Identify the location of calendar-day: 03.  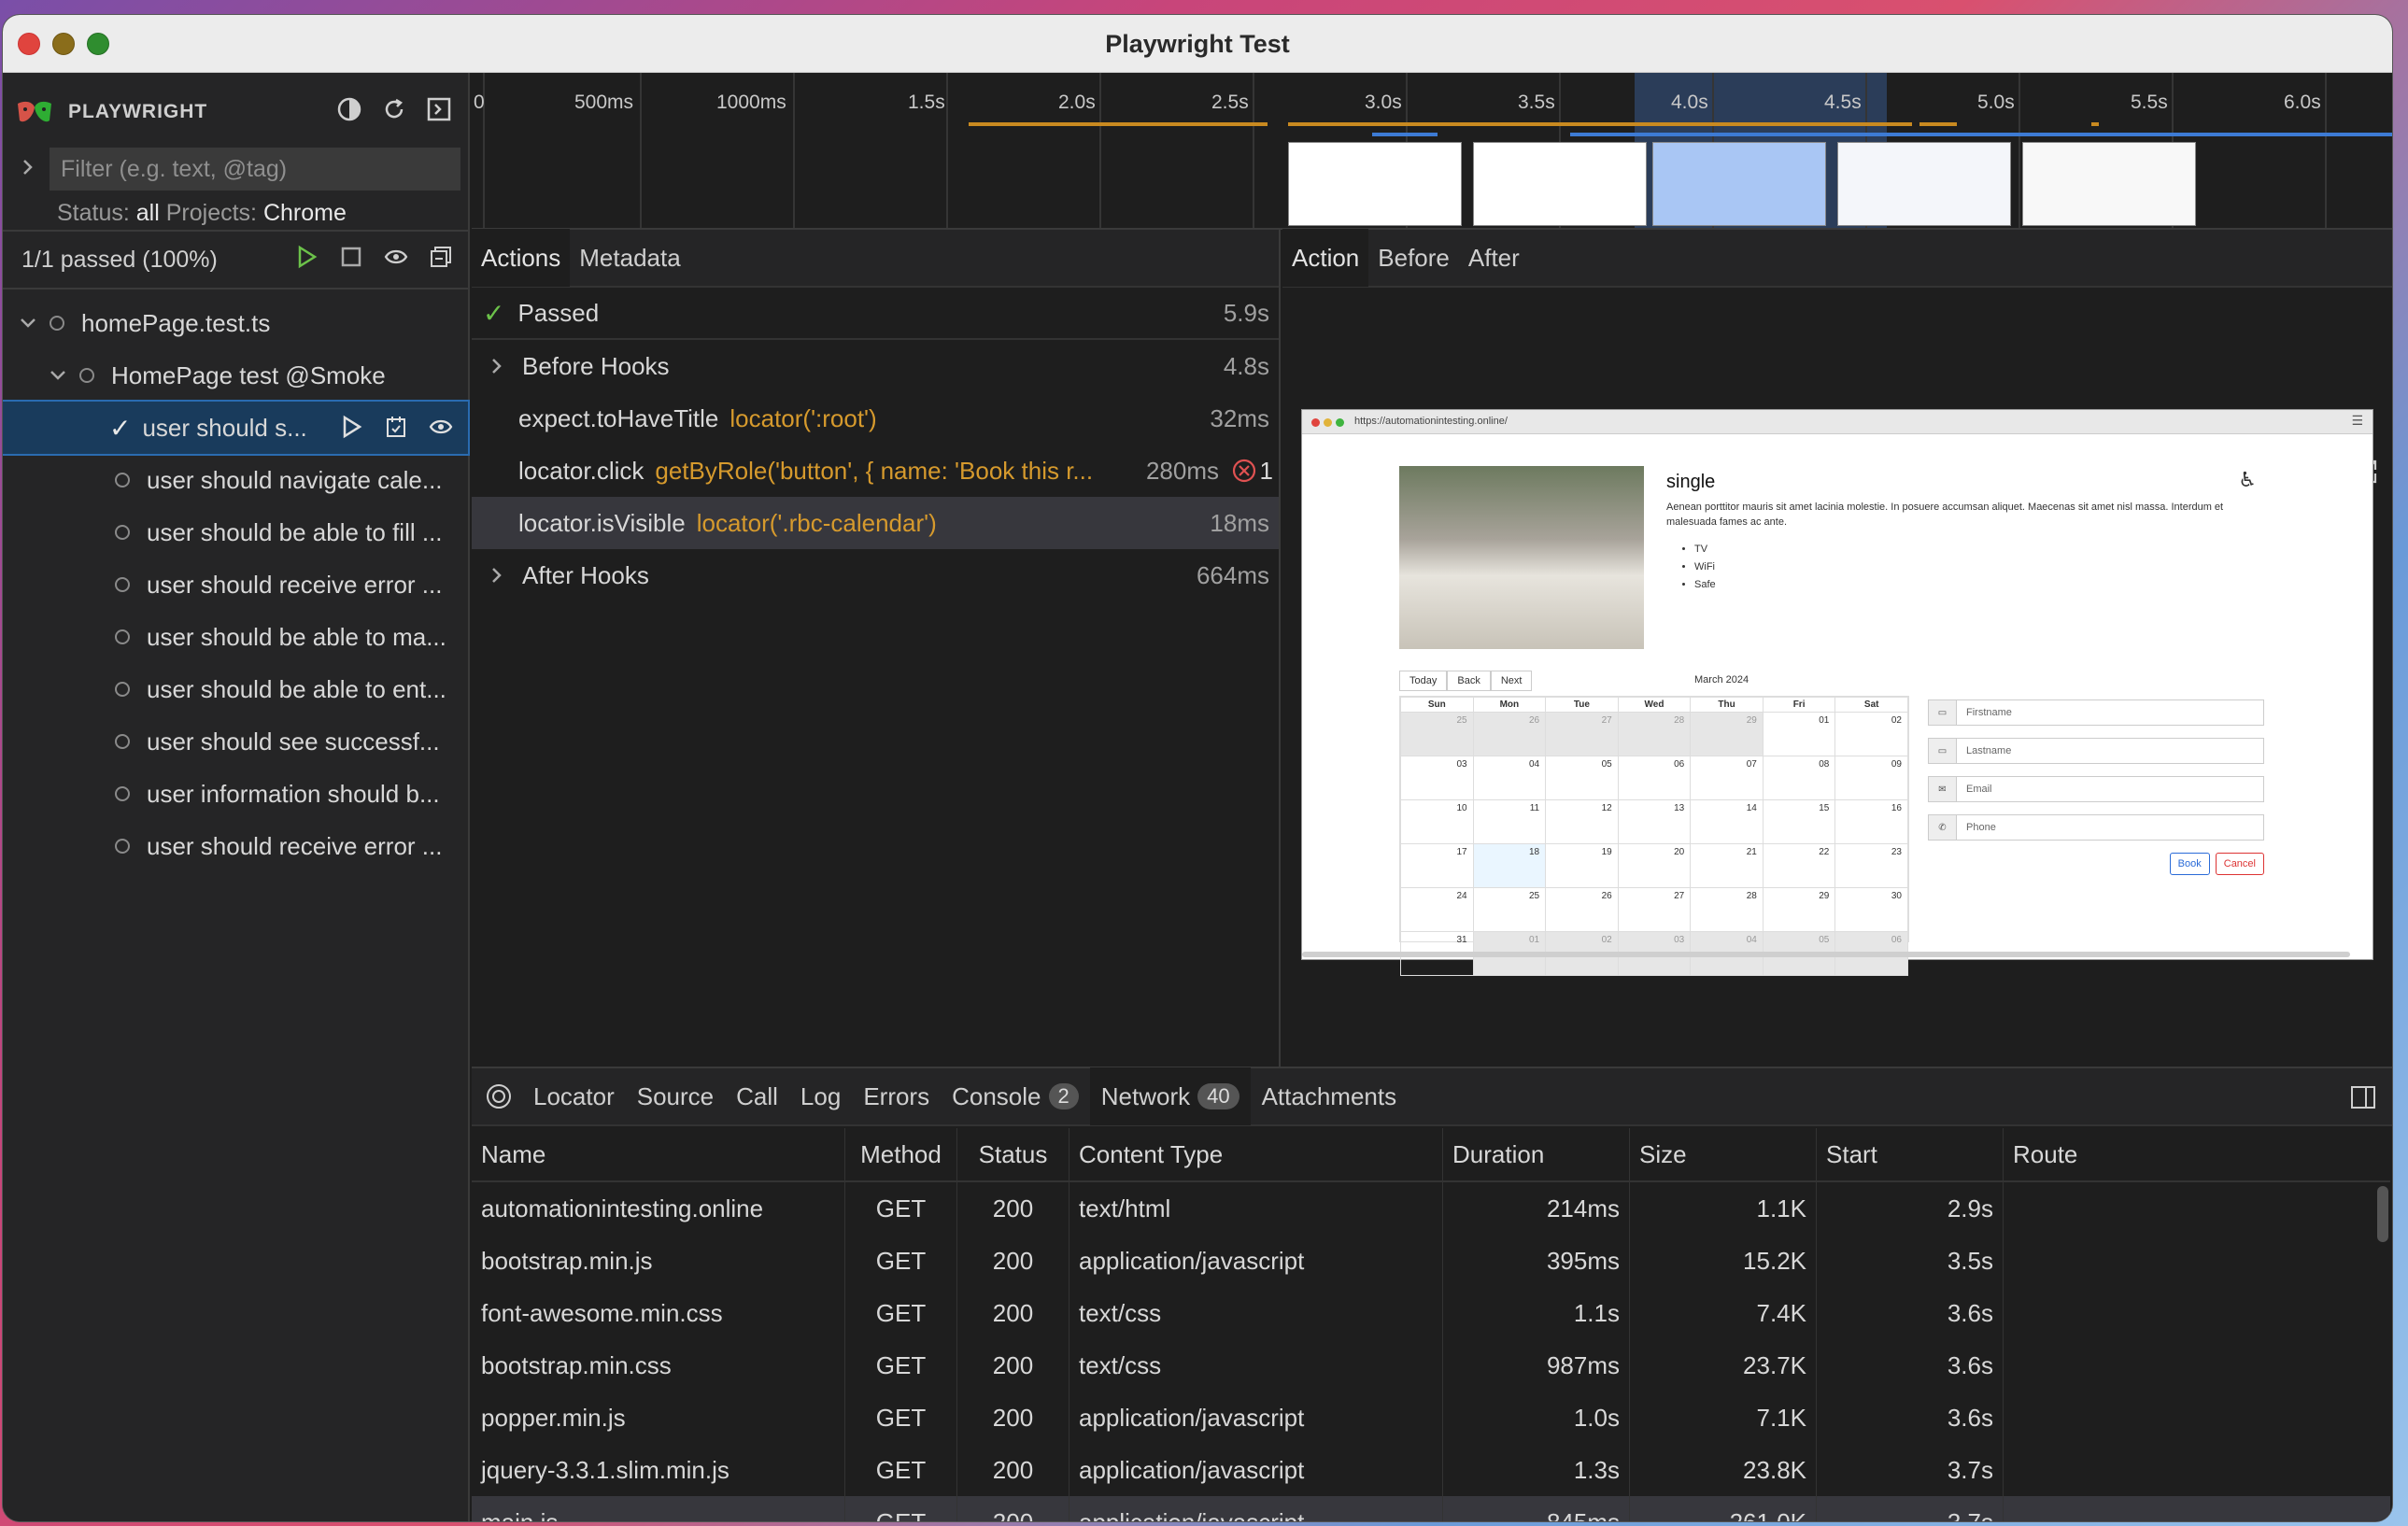
(1437, 778).